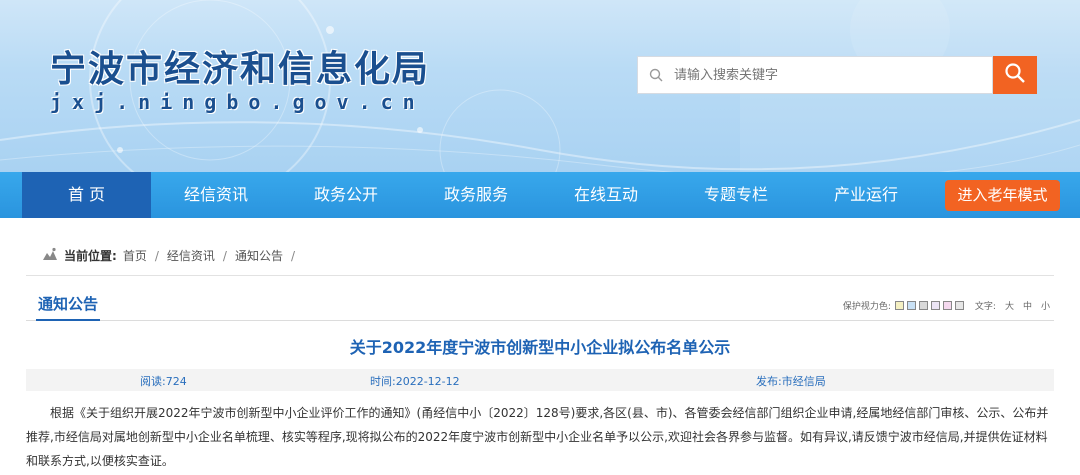 The width and height of the screenshot is (1080, 475). What do you see at coordinates (985, 307) in the screenshot?
I see `font-size-label: 文字:` at bounding box center [985, 307].